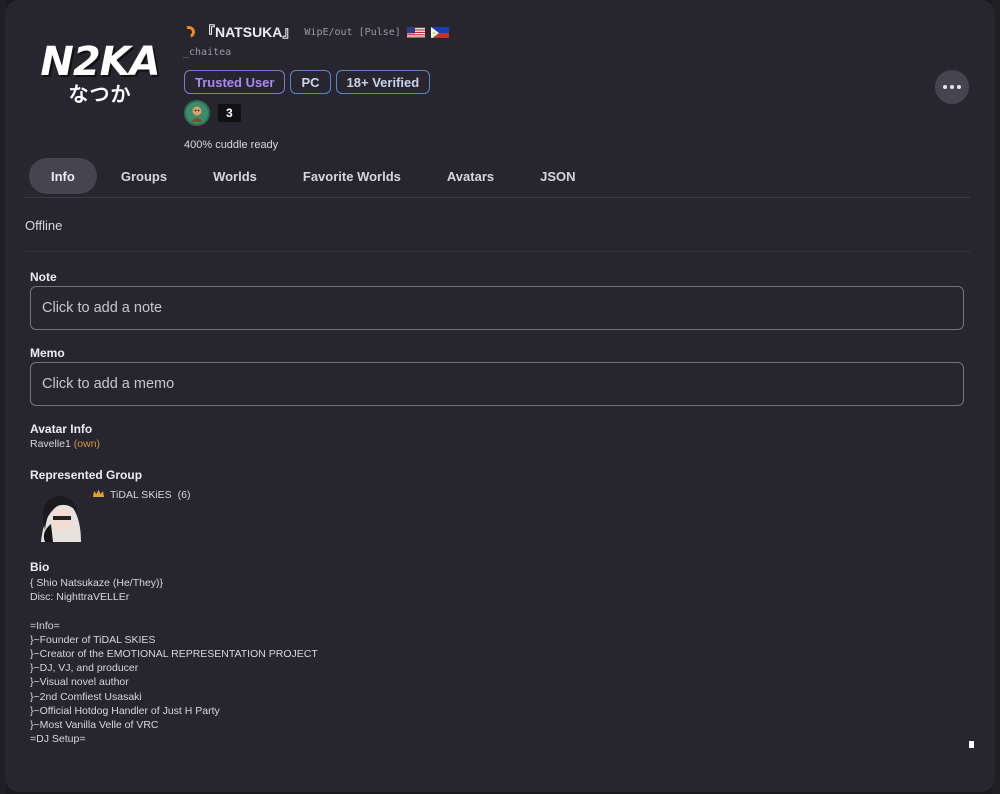 The image size is (1000, 794). What do you see at coordinates (47, 353) in the screenshot?
I see `memo-label: Memo` at bounding box center [47, 353].